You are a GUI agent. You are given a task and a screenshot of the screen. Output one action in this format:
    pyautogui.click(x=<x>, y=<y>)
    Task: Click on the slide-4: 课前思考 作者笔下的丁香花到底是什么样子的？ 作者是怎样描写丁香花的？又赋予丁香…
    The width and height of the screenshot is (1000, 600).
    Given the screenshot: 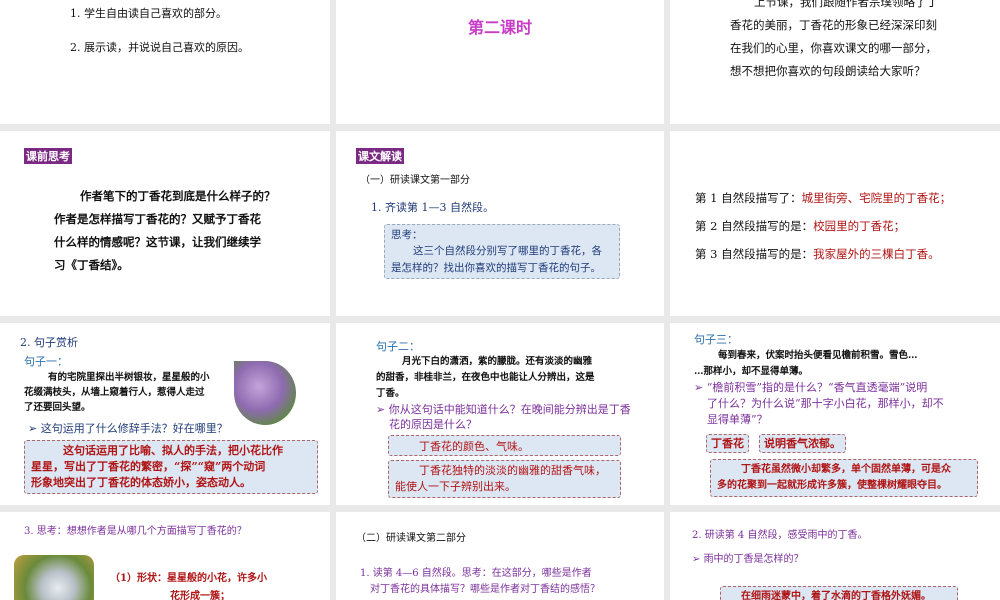 What is the action you would take?
    pyautogui.click(x=165, y=223)
    